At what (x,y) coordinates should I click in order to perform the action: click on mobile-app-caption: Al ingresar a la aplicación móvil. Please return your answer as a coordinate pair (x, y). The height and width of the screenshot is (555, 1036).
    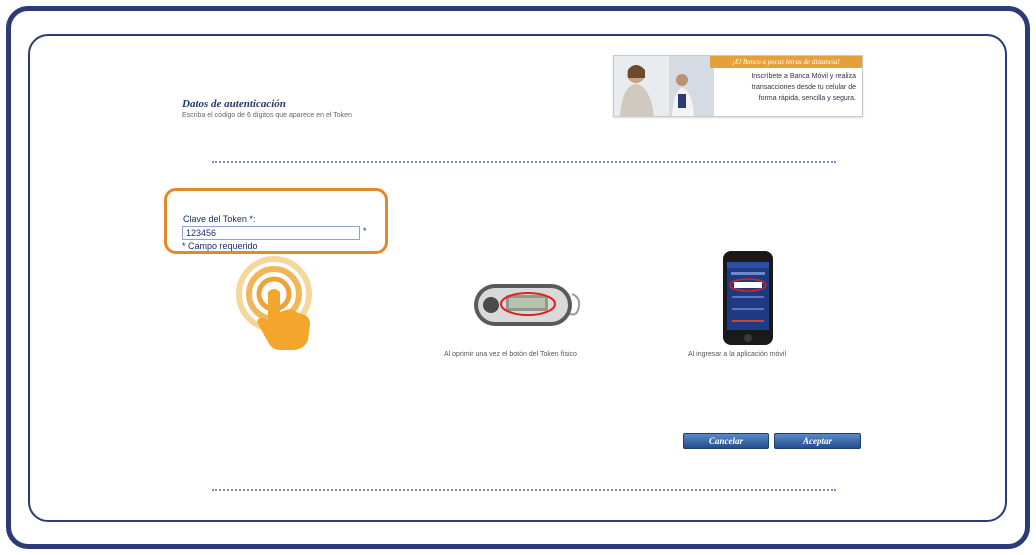
    Looking at the image, I should click on (737, 354).